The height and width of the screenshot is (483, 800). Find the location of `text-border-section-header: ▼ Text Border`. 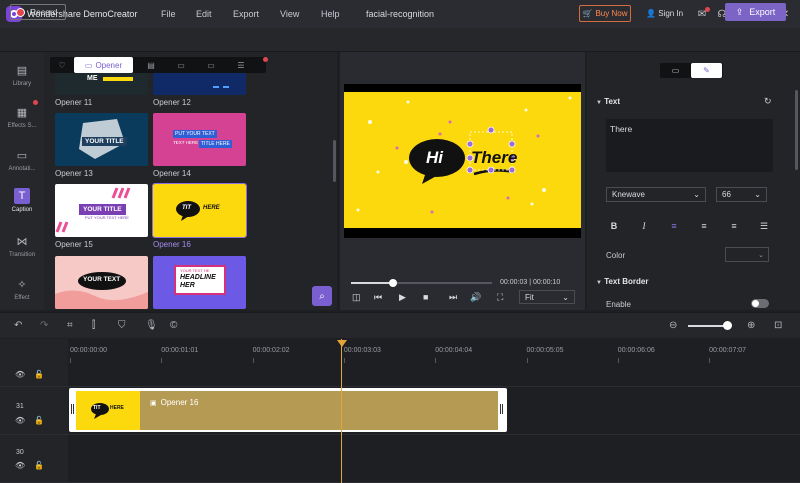

text-border-section-header: ▼ Text Border is located at coordinates (622, 281).